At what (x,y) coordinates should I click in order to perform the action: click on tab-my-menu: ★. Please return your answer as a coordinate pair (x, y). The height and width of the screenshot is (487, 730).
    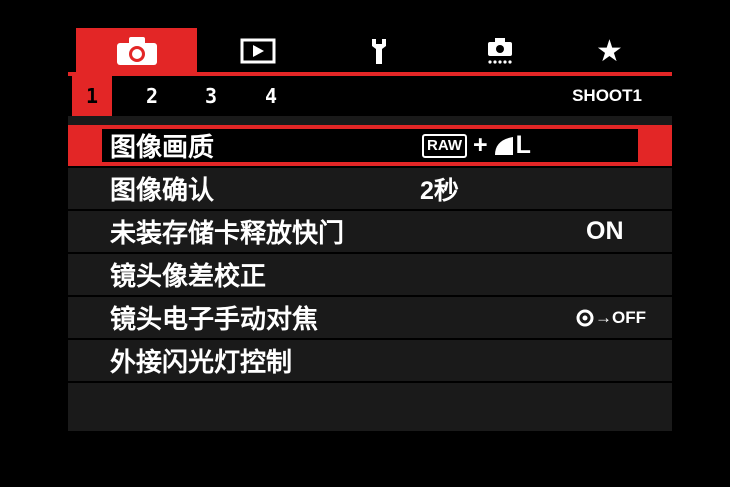
    Looking at the image, I should click on (609, 51).